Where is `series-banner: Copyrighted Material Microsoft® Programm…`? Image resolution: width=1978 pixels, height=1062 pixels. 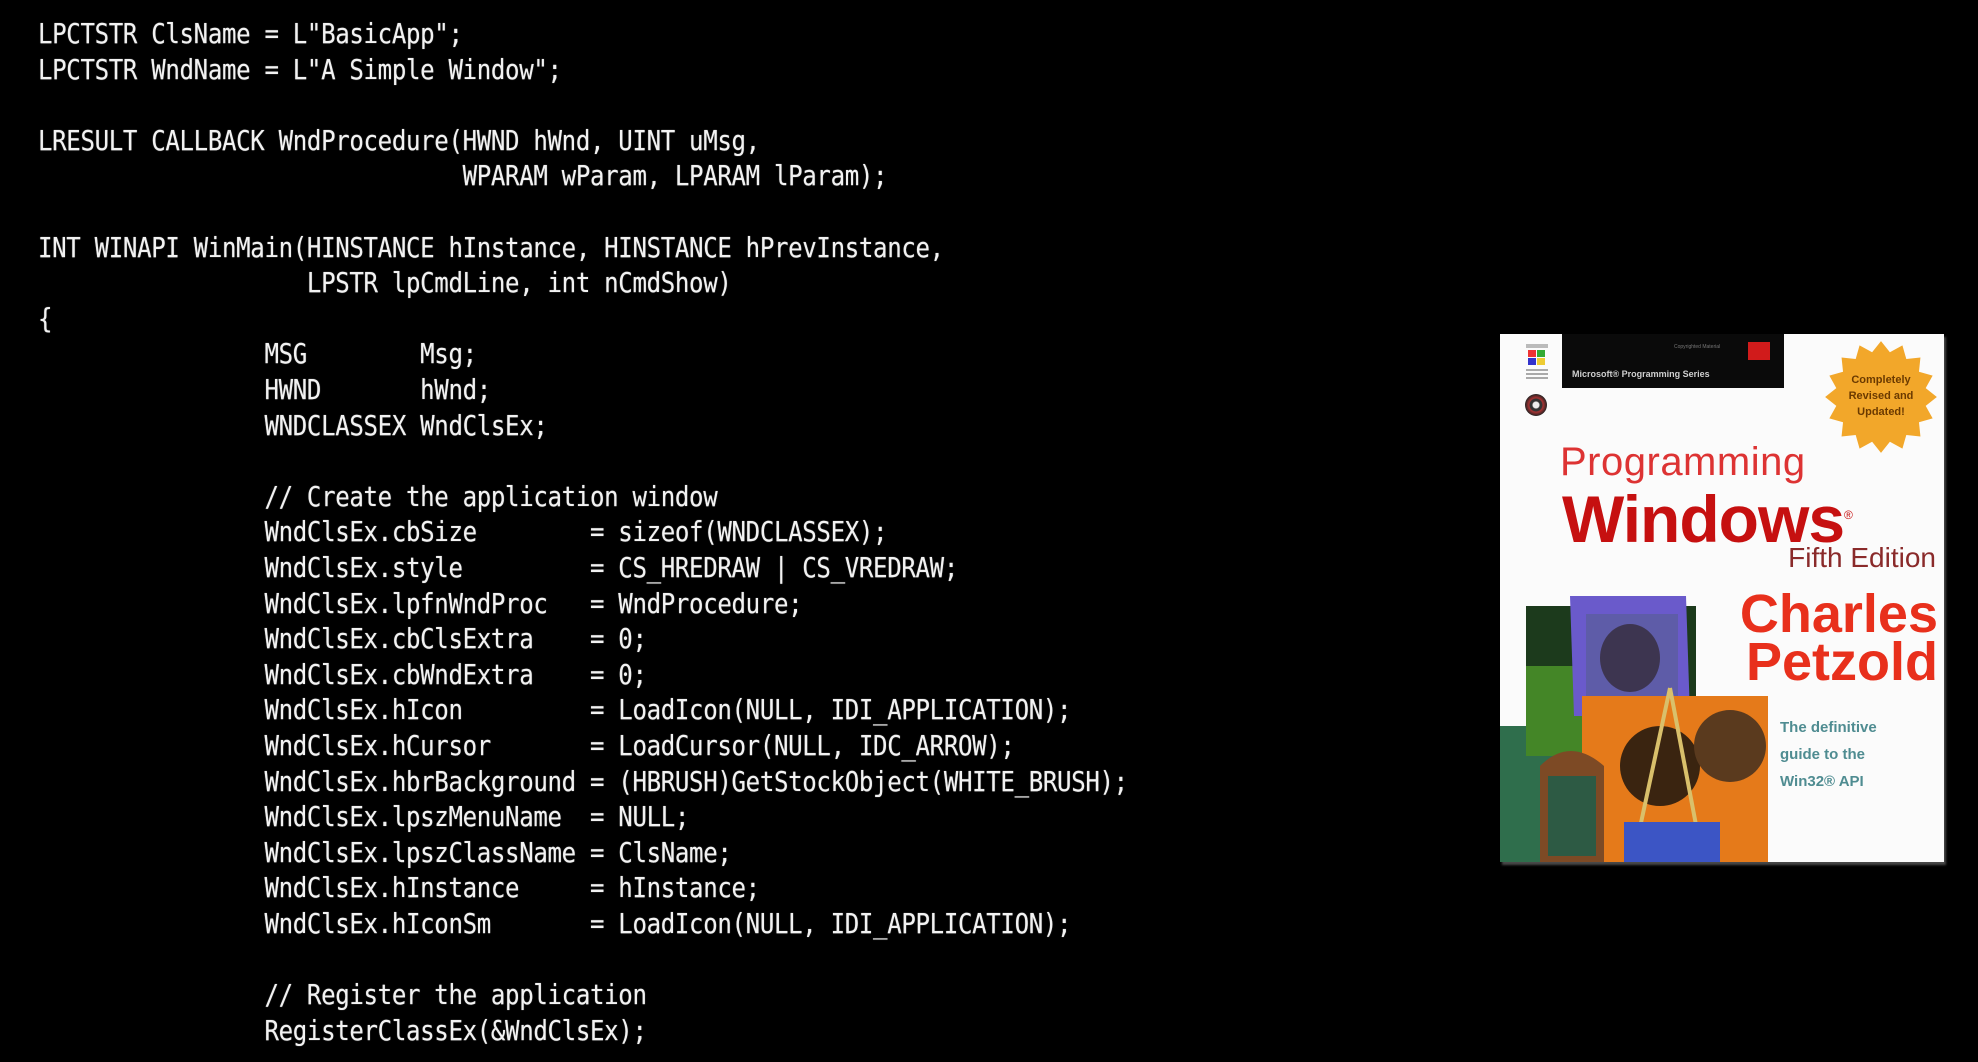 series-banner: Copyrighted Material Microsoft® Programm… is located at coordinates (1673, 361).